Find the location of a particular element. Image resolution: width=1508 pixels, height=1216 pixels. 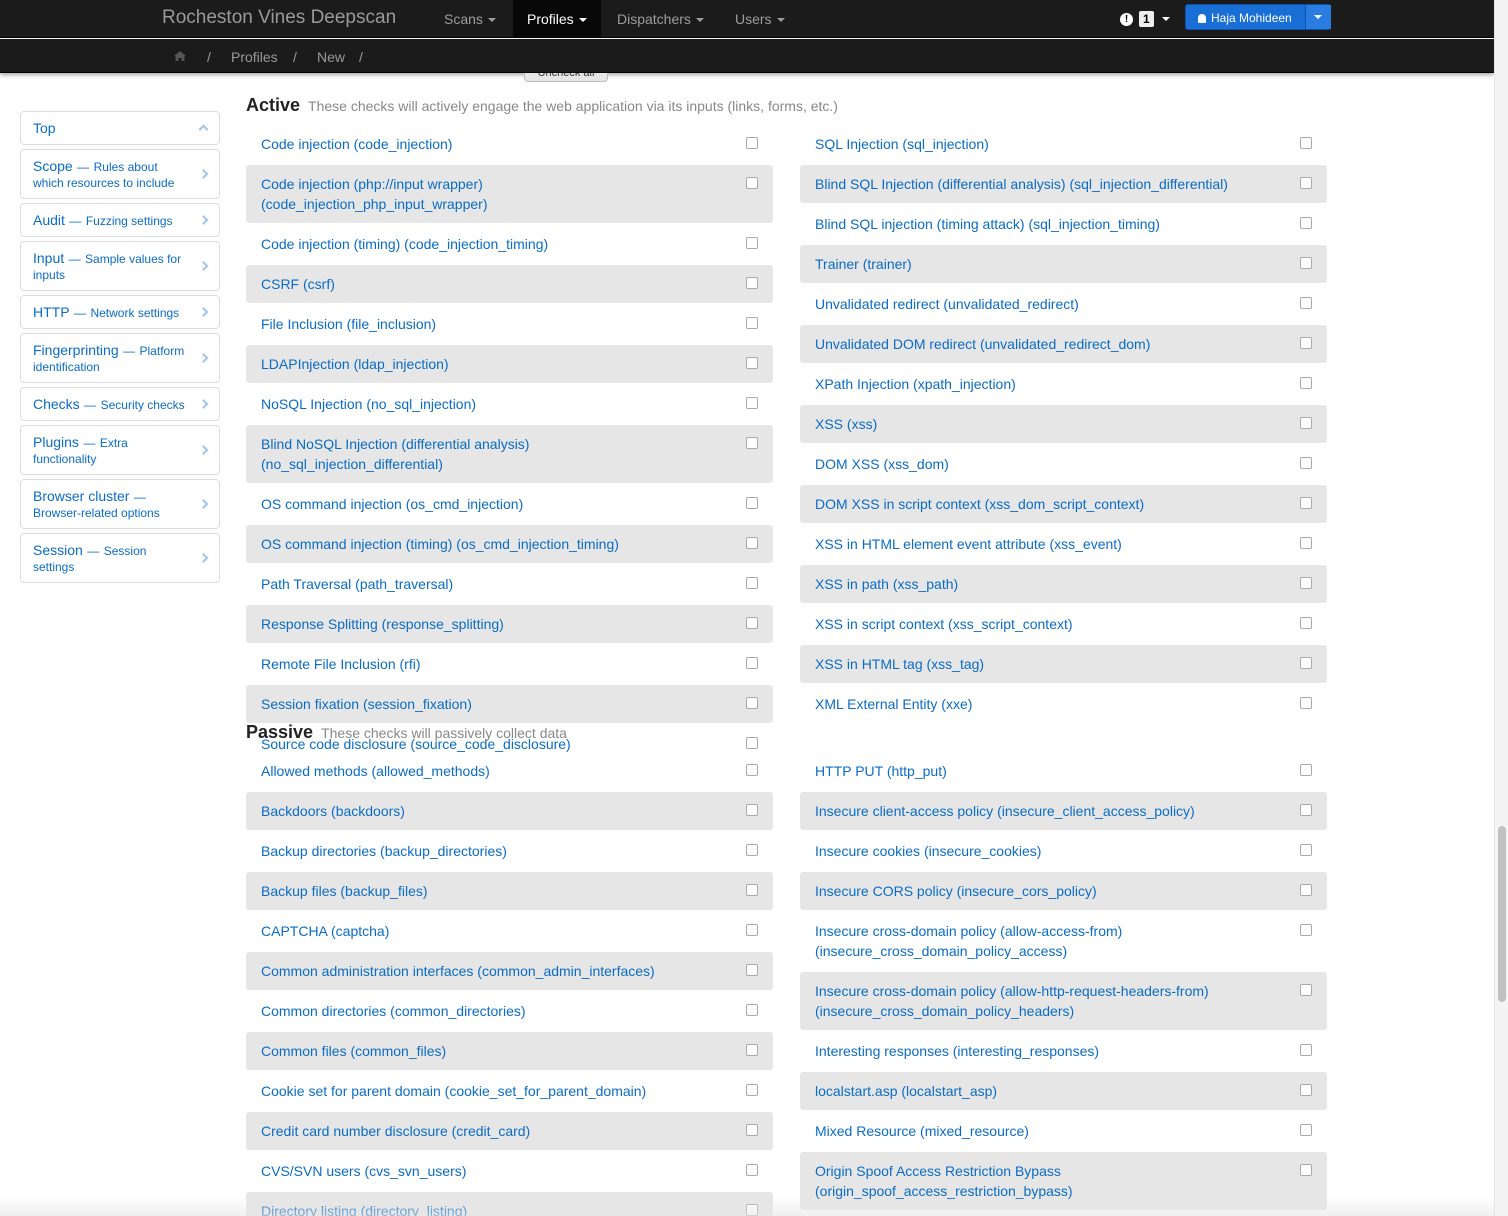

sidebar-item-checks: Checks — Security checks is located at coordinates (120, 404).